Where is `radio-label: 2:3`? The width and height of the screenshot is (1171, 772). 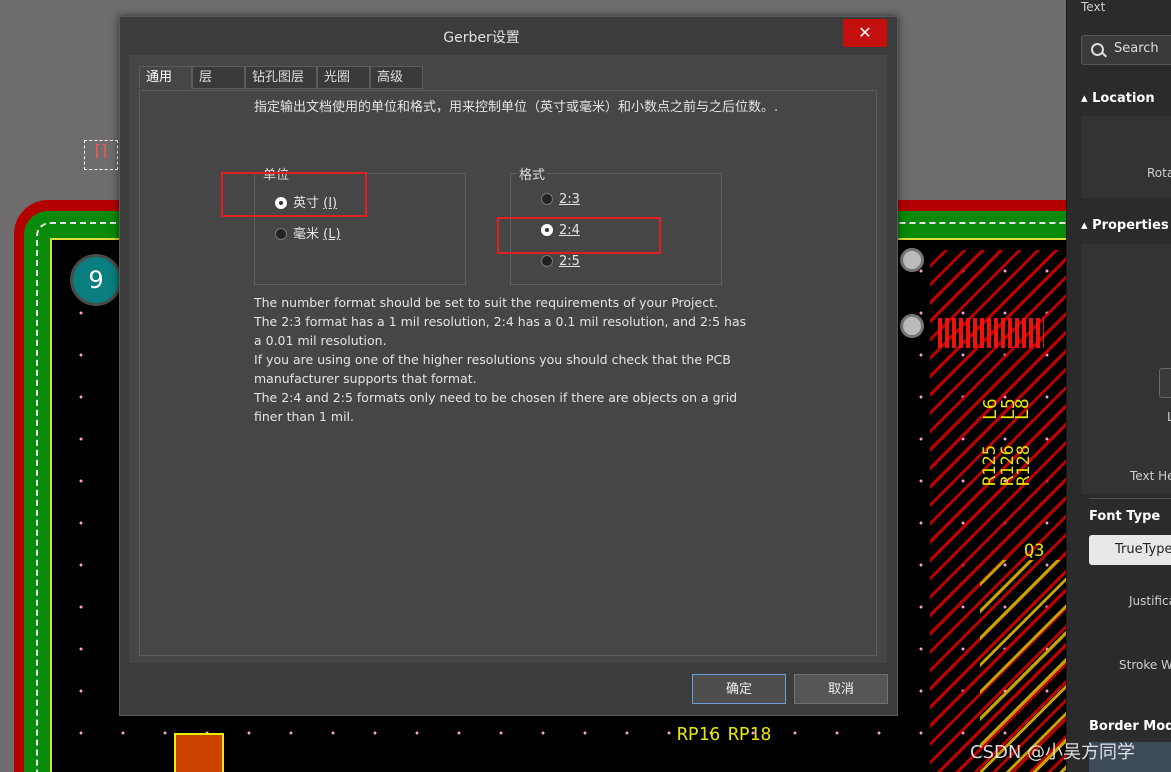
radio-label: 2:3 is located at coordinates (569, 199).